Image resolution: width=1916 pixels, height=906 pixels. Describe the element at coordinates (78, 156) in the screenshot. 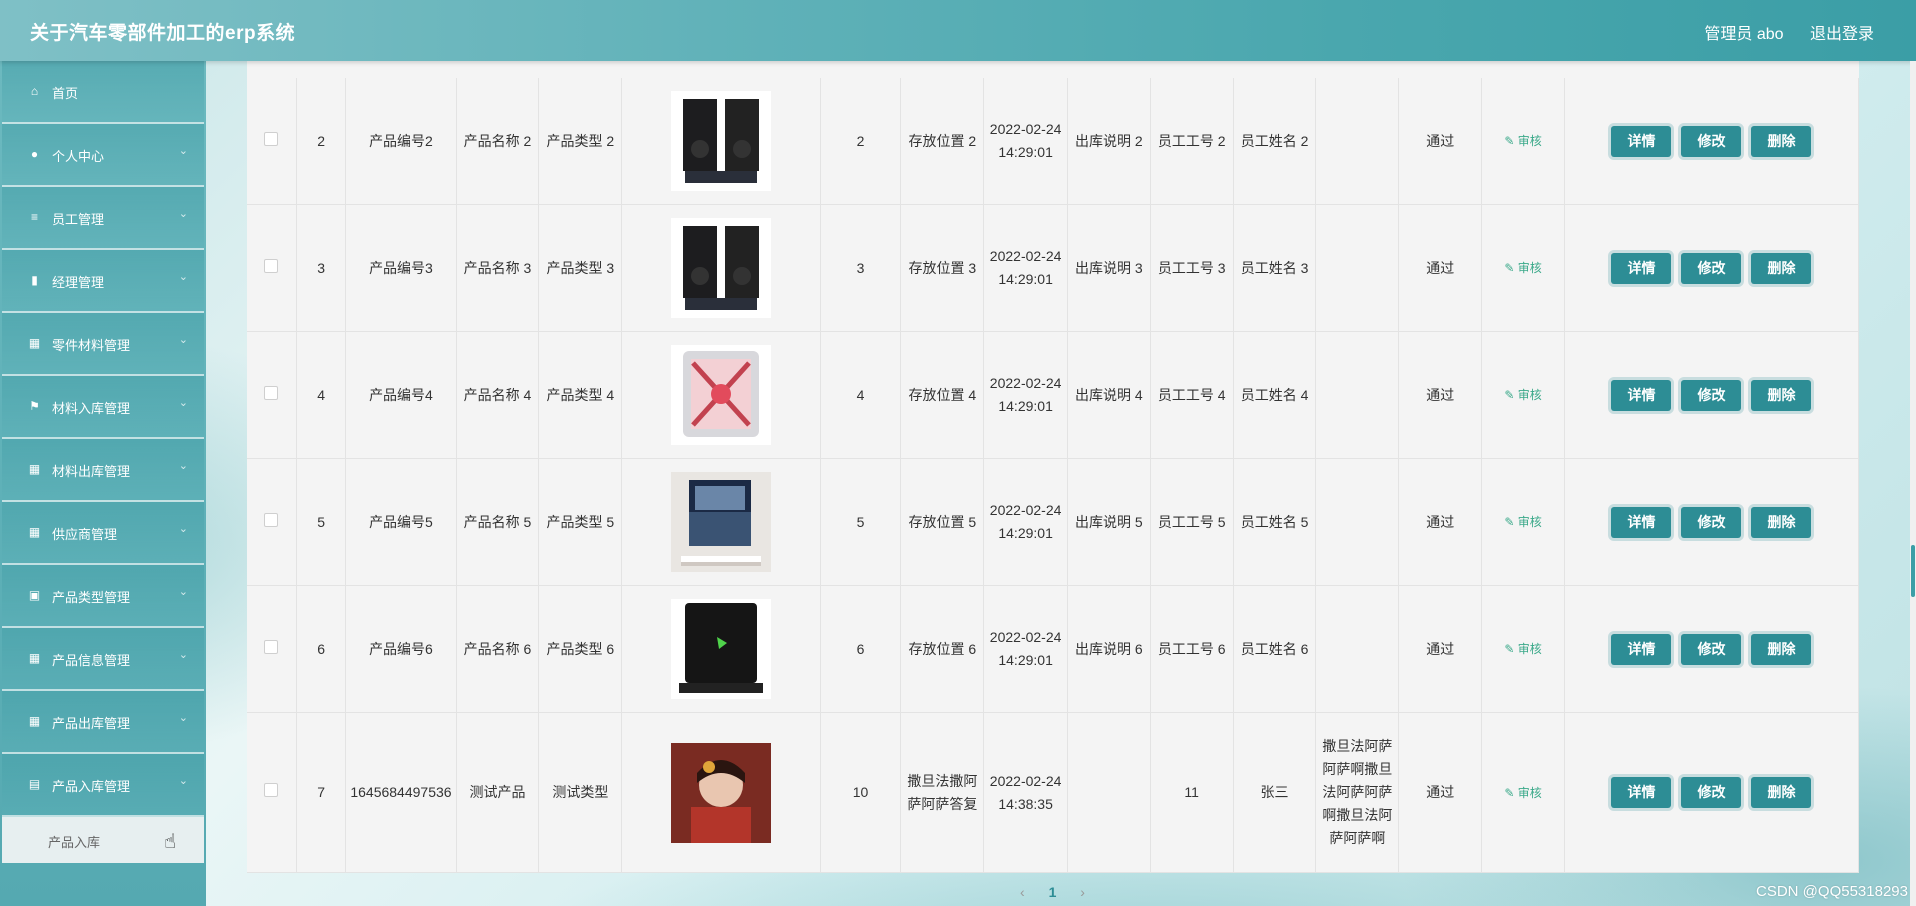

I see `sidebar-item-label: 个人中心` at that location.